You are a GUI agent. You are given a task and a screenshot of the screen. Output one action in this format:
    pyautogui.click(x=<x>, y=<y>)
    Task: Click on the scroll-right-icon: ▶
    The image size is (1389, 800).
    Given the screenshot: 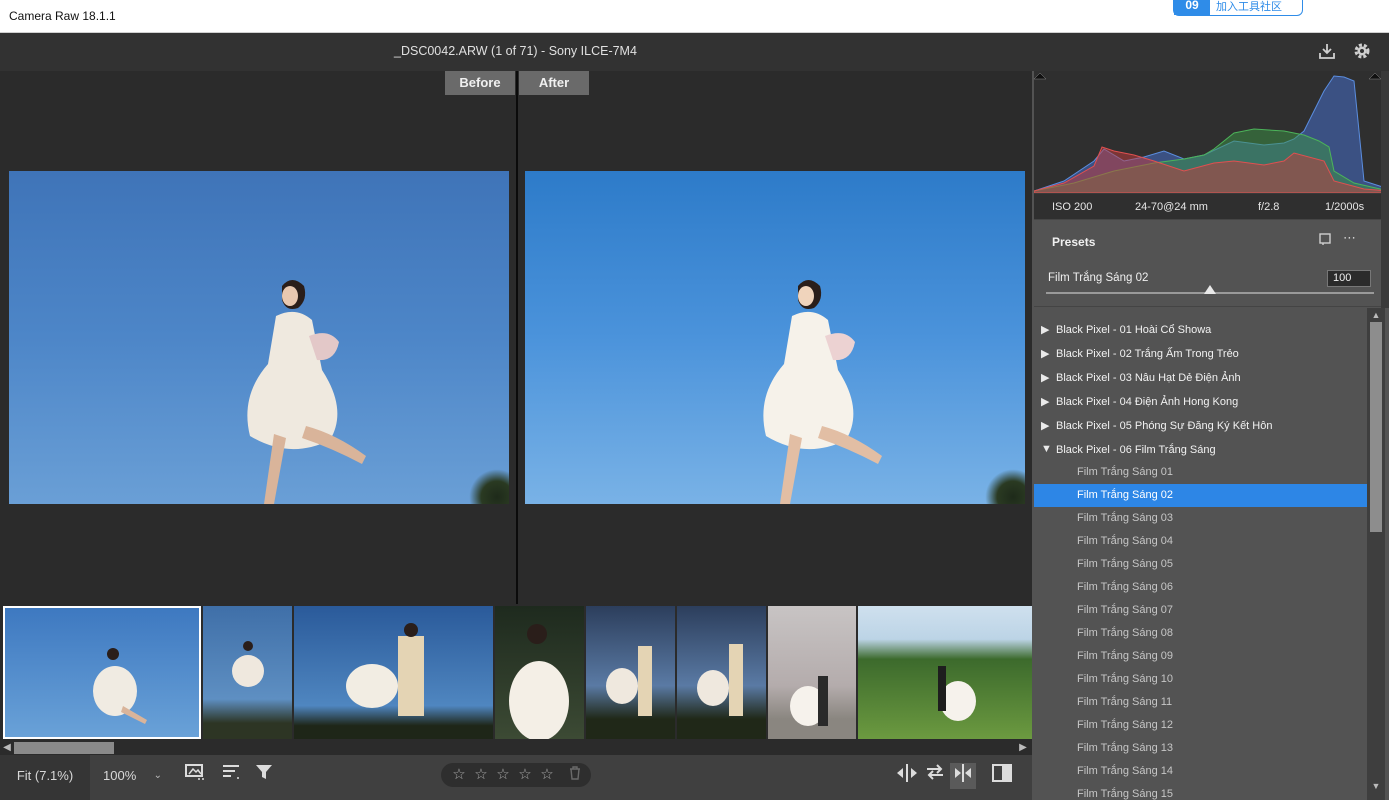 What is the action you would take?
    pyautogui.click(x=1023, y=748)
    